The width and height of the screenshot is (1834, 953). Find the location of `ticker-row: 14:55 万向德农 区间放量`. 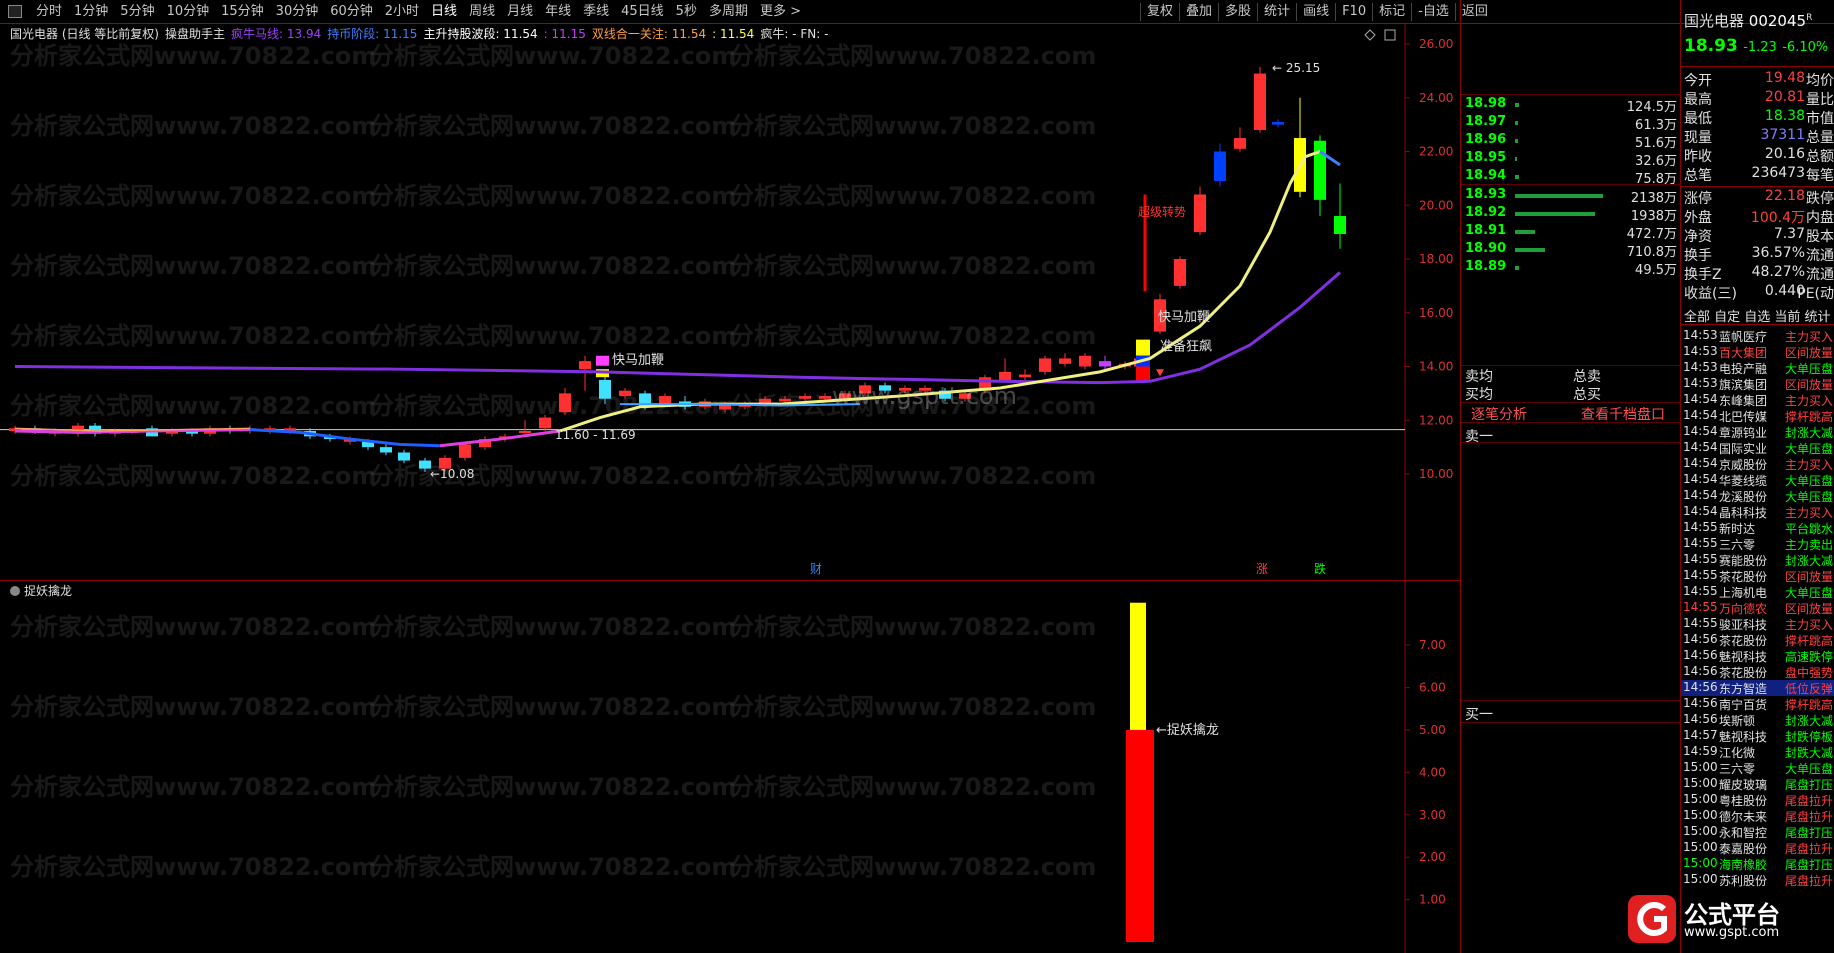

ticker-row: 14:55 万向德农 区间放量 is located at coordinates (1757, 608).